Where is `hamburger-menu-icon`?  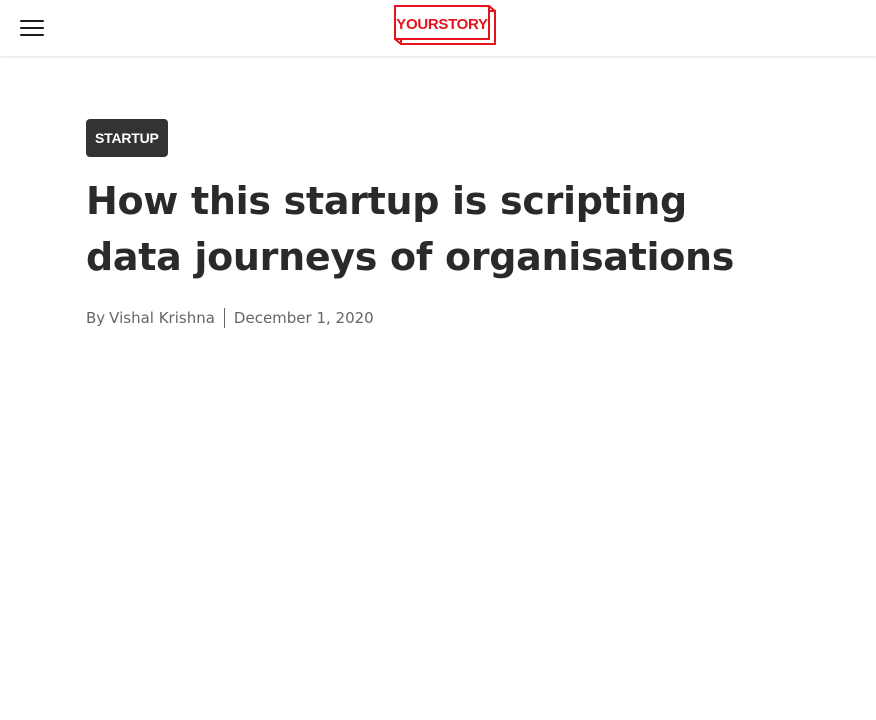
hamburger-menu-icon is located at coordinates (32, 28).